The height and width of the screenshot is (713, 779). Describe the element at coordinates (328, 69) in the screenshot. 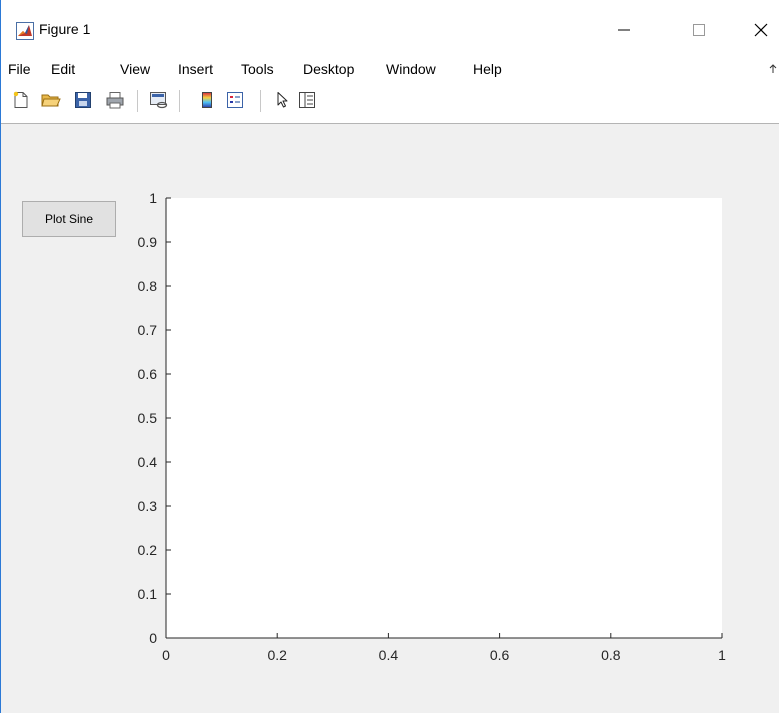

I see `menu-desktop: Desktop` at that location.